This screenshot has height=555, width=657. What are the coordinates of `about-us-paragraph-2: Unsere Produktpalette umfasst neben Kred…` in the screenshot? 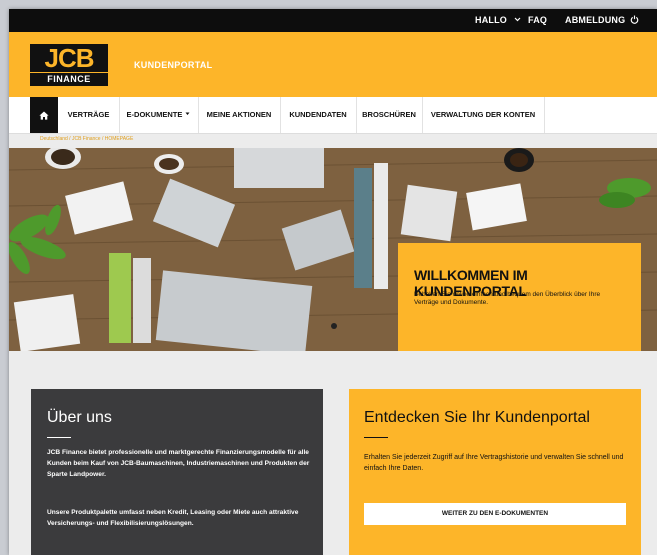 It's located at (173, 518).